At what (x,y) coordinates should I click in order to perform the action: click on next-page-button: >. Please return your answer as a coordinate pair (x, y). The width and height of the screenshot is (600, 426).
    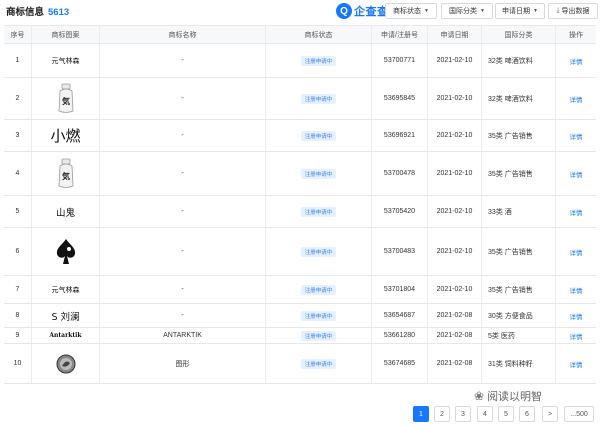
    Looking at the image, I should click on (550, 414).